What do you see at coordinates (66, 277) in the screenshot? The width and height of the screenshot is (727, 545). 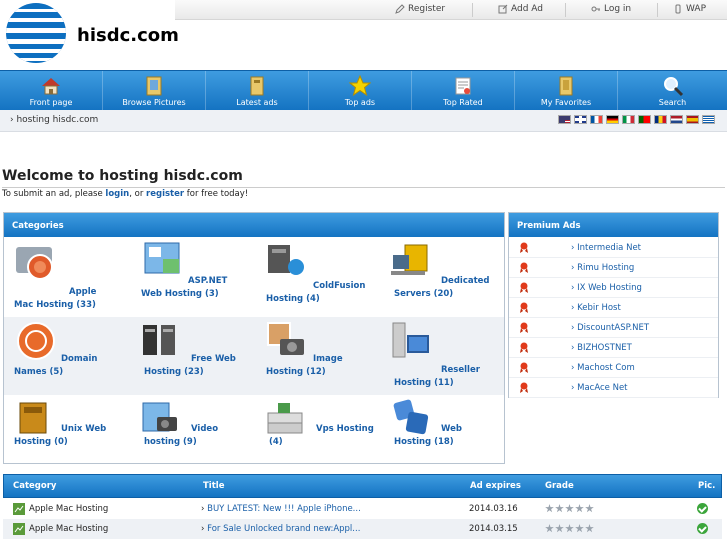 I see `category-apple-mac-hosting: Apple Mac Hosting (33)` at bounding box center [66, 277].